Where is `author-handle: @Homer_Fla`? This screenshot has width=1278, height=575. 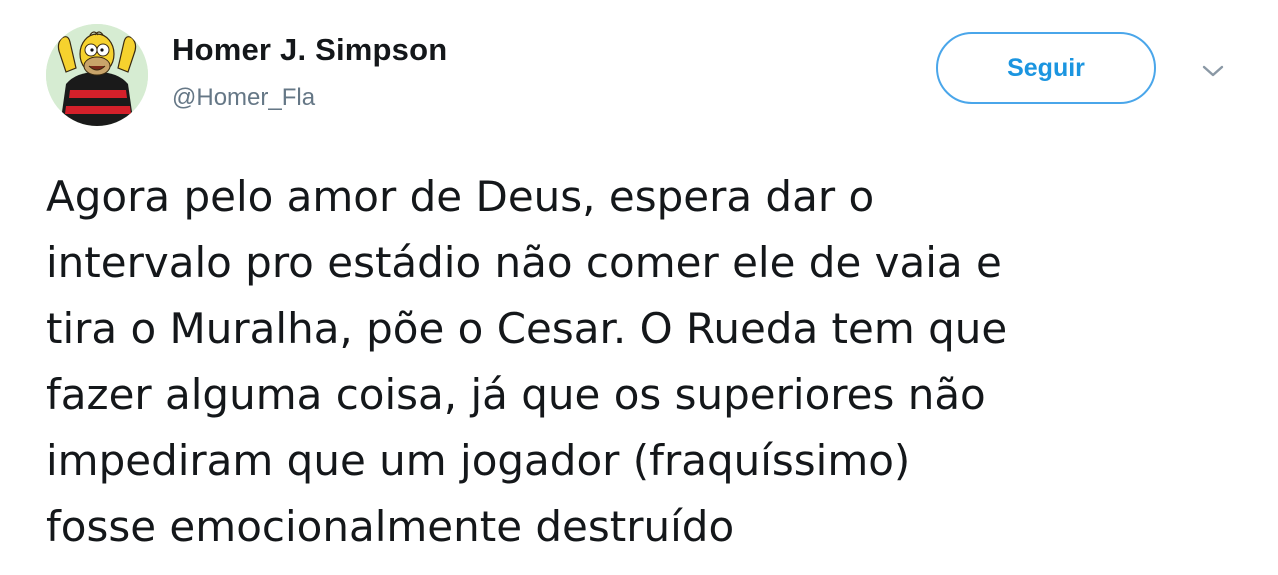 author-handle: @Homer_Fla is located at coordinates (243, 98).